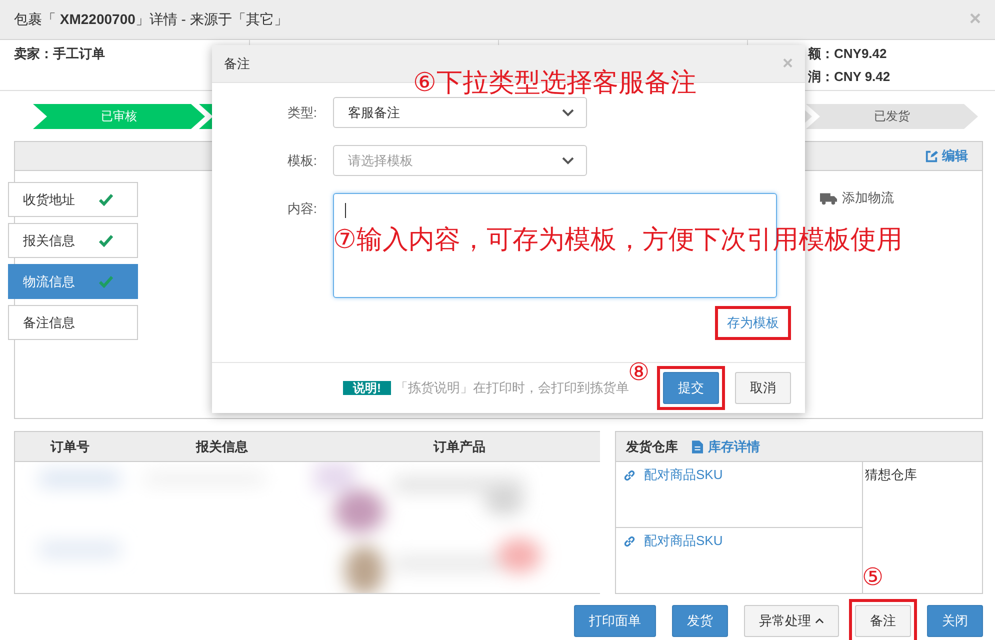 The width and height of the screenshot is (995, 640). What do you see at coordinates (753, 323) in the screenshot?
I see `save-template-link: 存为模板` at bounding box center [753, 323].